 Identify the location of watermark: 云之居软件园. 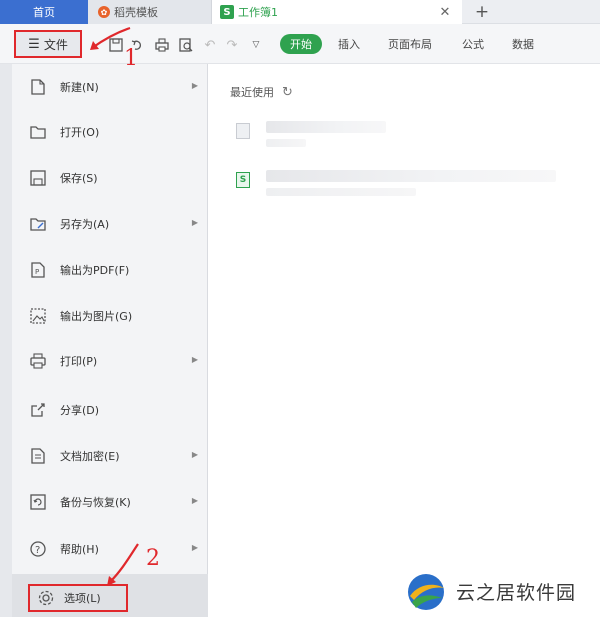
(502, 591).